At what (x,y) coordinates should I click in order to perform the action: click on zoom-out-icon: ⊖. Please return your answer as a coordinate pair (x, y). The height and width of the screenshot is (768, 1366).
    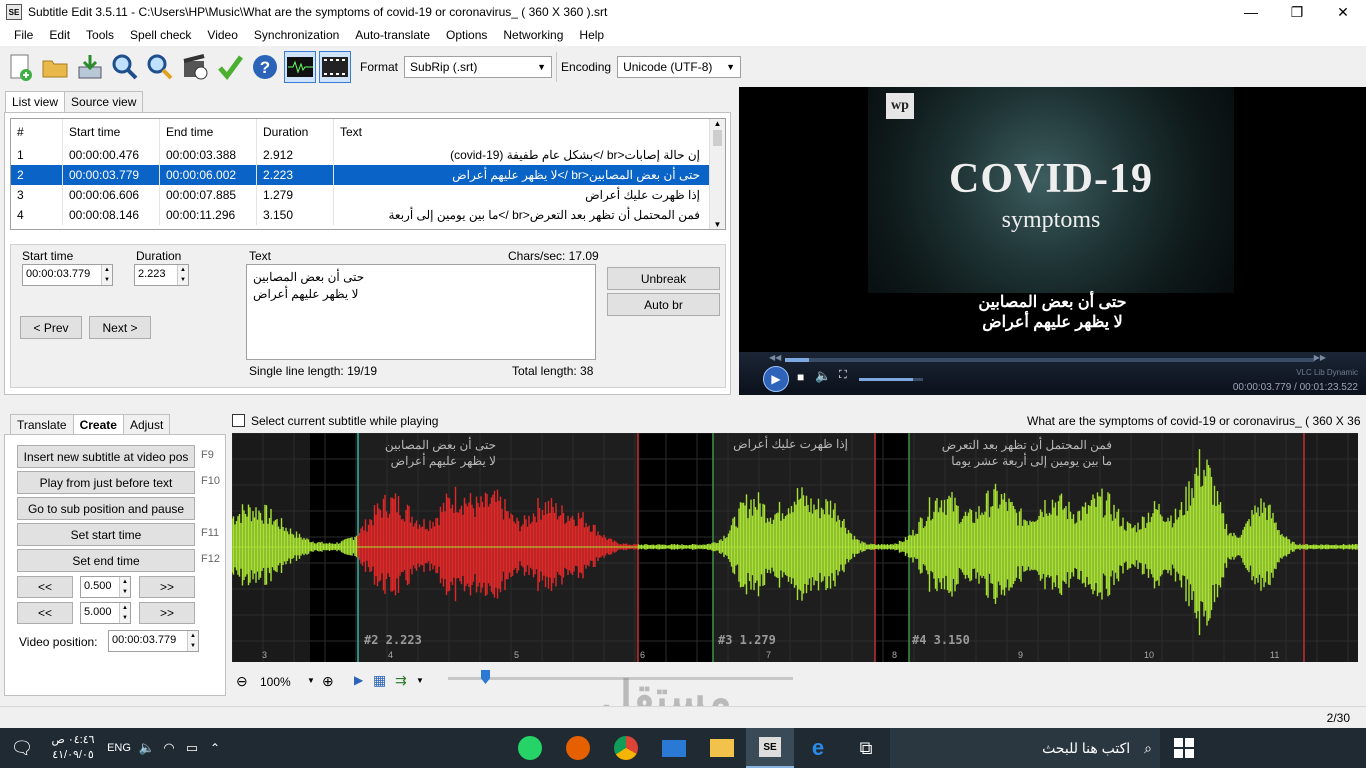
    Looking at the image, I should click on (242, 681).